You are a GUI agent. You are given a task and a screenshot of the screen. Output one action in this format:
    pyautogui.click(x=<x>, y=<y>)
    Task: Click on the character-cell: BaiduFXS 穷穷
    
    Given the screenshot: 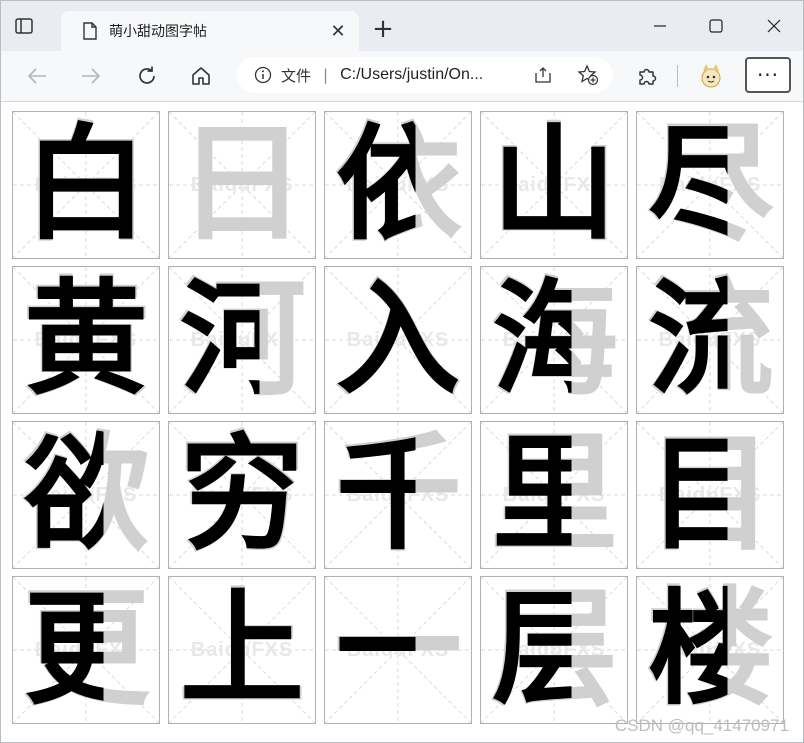 What is the action you would take?
    pyautogui.click(x=242, y=495)
    